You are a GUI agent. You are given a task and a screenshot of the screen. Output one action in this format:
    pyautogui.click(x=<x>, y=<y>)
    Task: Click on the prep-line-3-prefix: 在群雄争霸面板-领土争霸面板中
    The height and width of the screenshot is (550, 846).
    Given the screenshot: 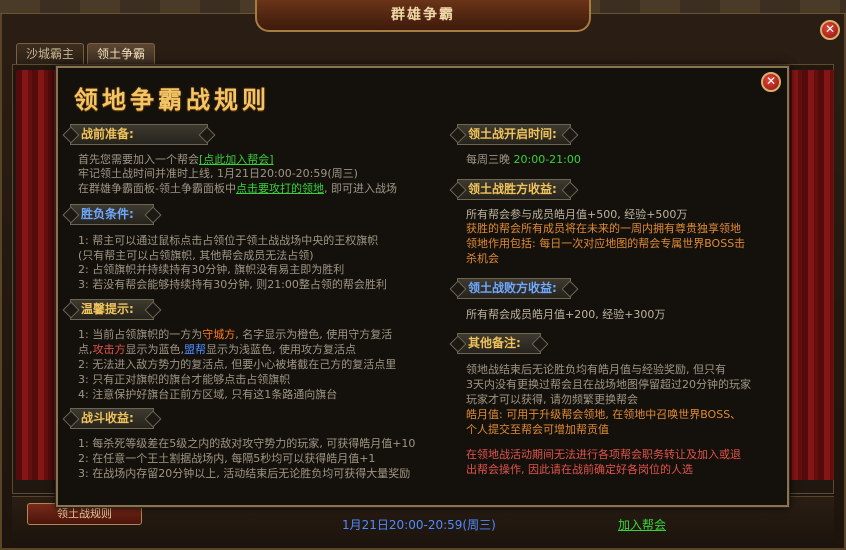 What is the action you would take?
    pyautogui.click(x=157, y=188)
    